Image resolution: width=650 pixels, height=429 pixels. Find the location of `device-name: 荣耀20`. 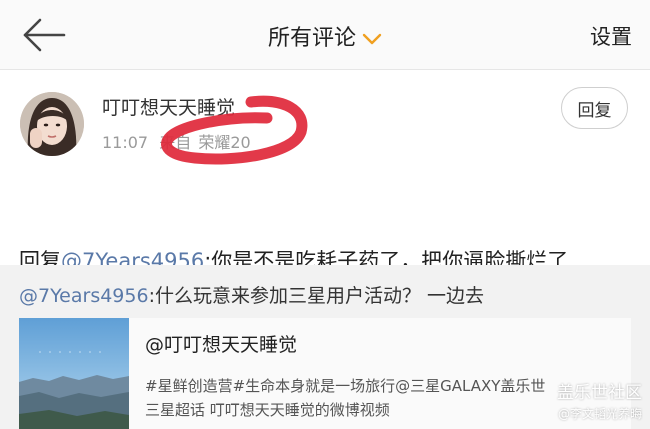

device-name: 荣耀20 is located at coordinates (224, 142).